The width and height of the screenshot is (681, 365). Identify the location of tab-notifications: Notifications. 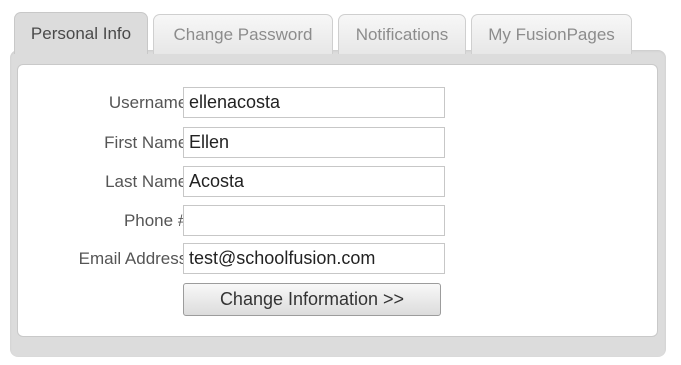
(402, 34).